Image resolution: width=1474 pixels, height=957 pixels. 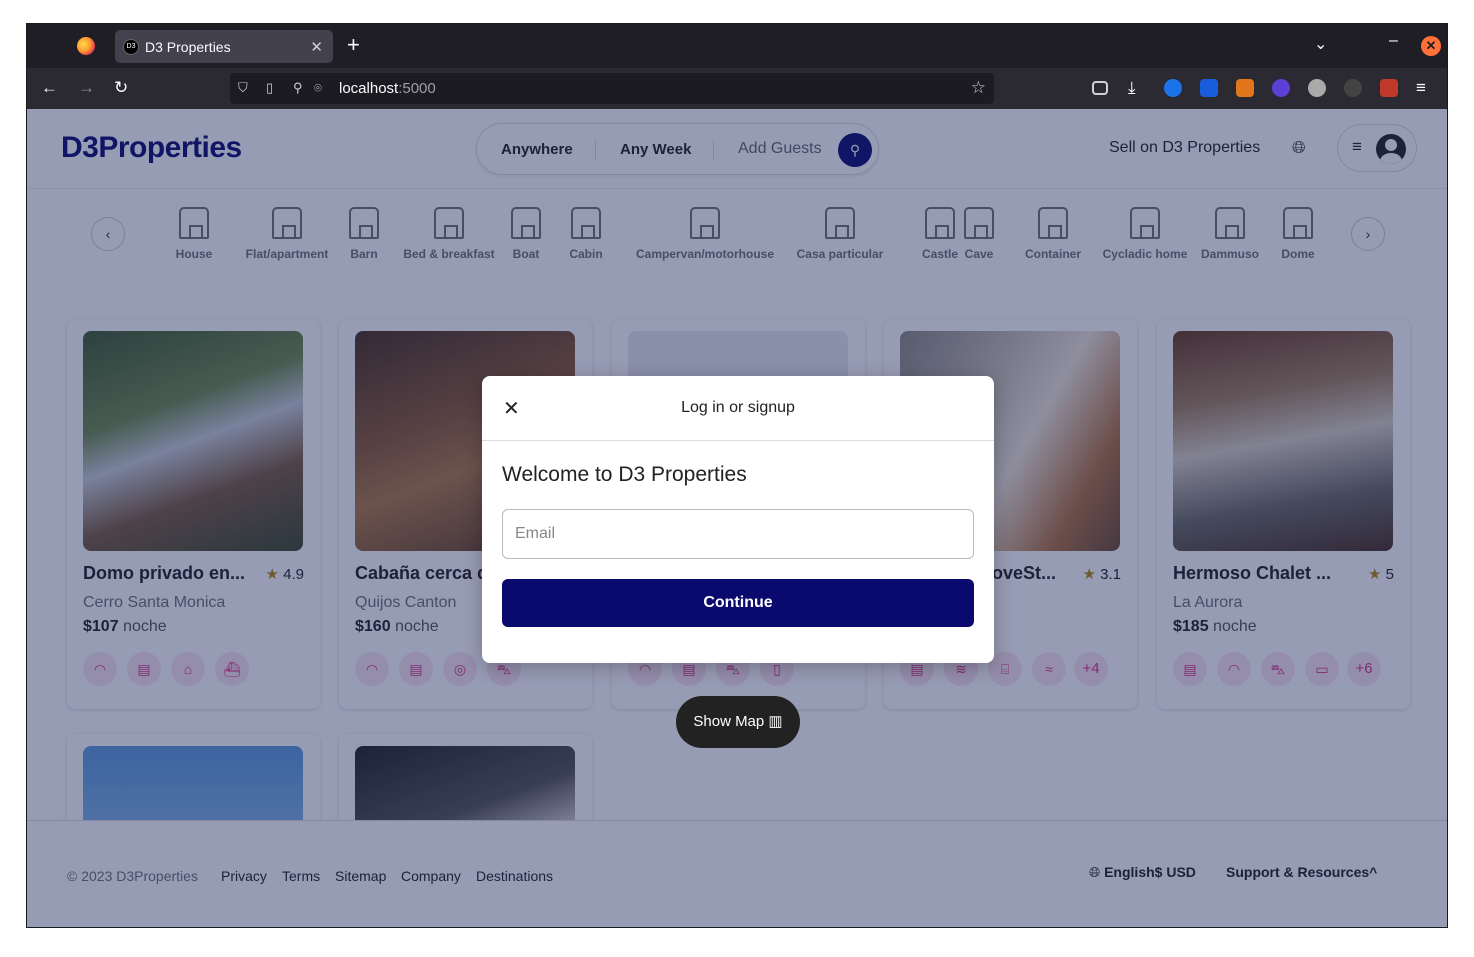 I want to click on close-icon: ✕, so click(x=511, y=408).